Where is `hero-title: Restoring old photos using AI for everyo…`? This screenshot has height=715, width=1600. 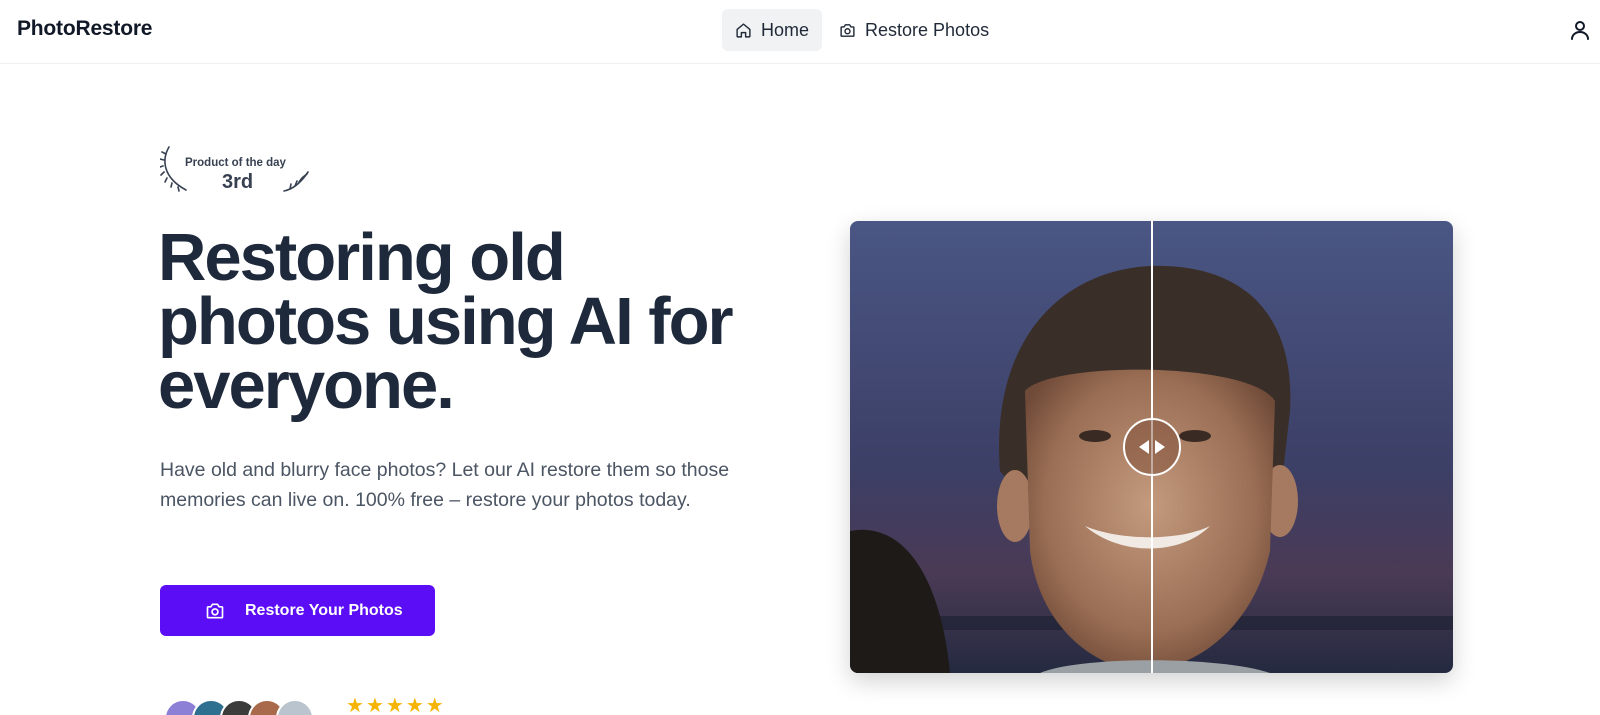
hero-title: Restoring old photos using AI for everyo… is located at coordinates (446, 321).